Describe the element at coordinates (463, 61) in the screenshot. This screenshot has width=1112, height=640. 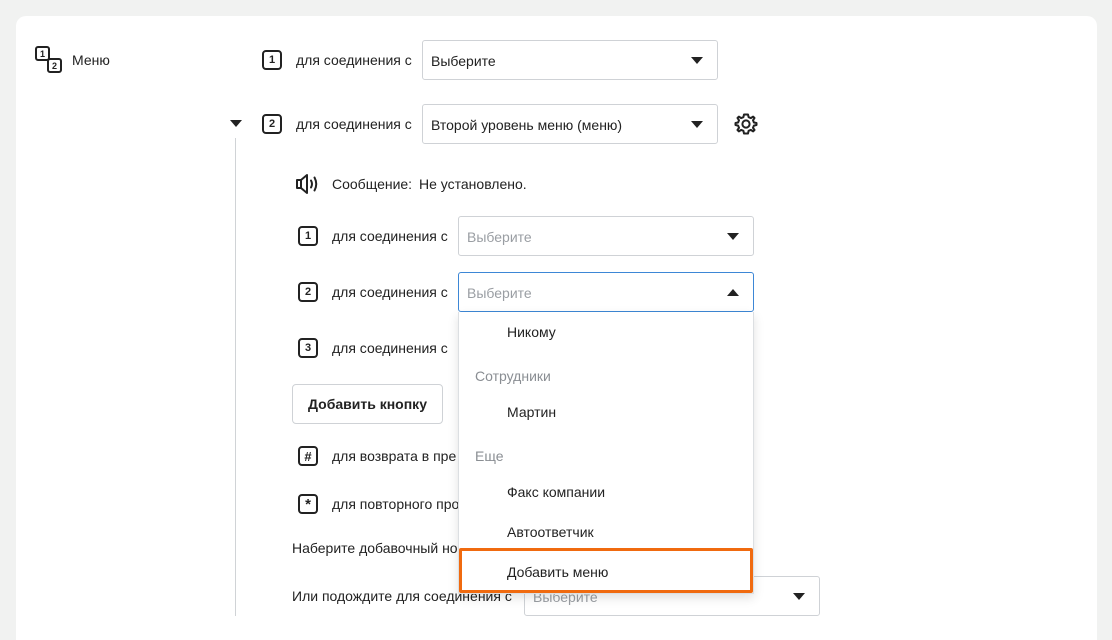
I see `select-value: Выберите` at that location.